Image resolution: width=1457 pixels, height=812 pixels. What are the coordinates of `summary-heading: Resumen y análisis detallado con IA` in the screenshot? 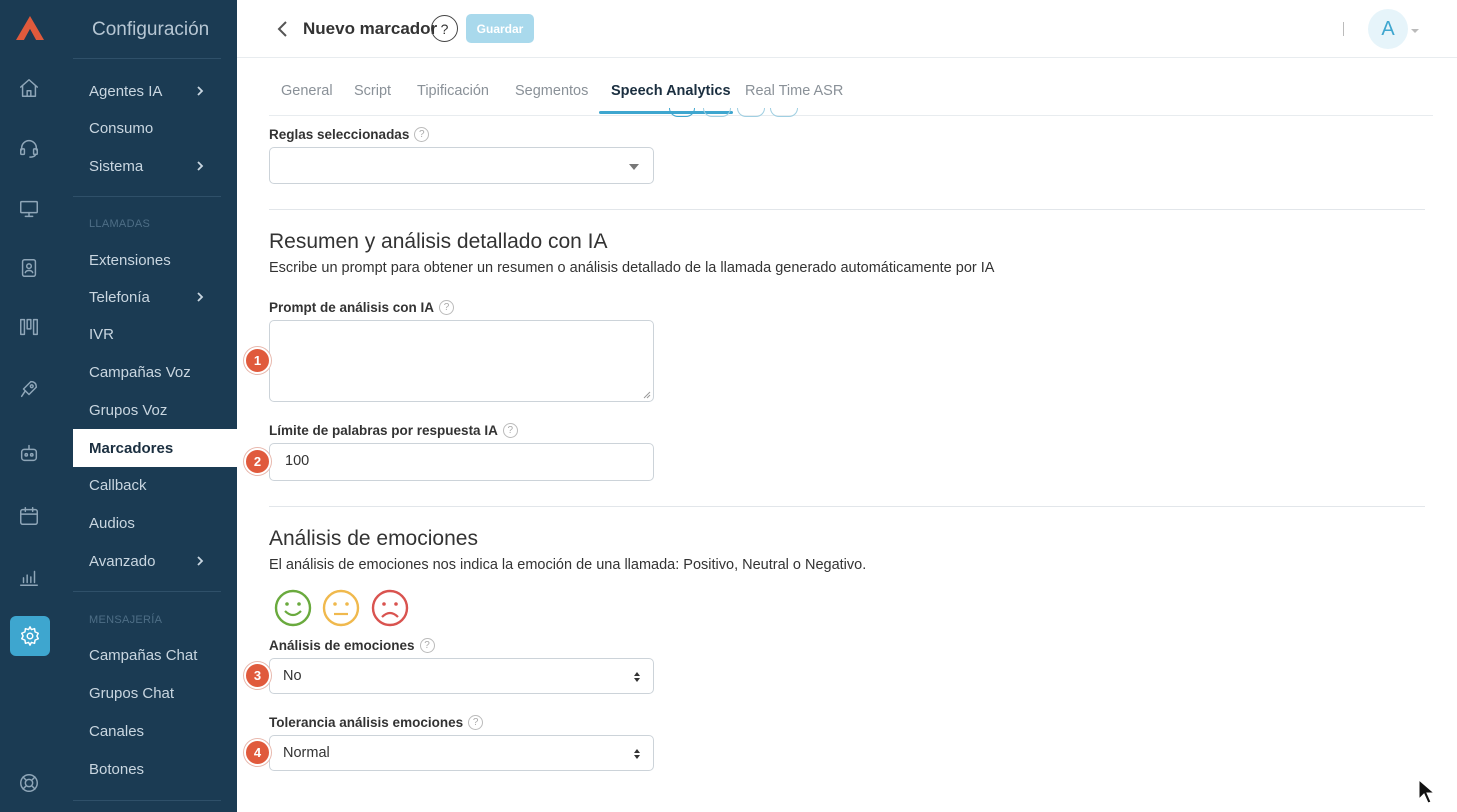 It's located at (438, 241).